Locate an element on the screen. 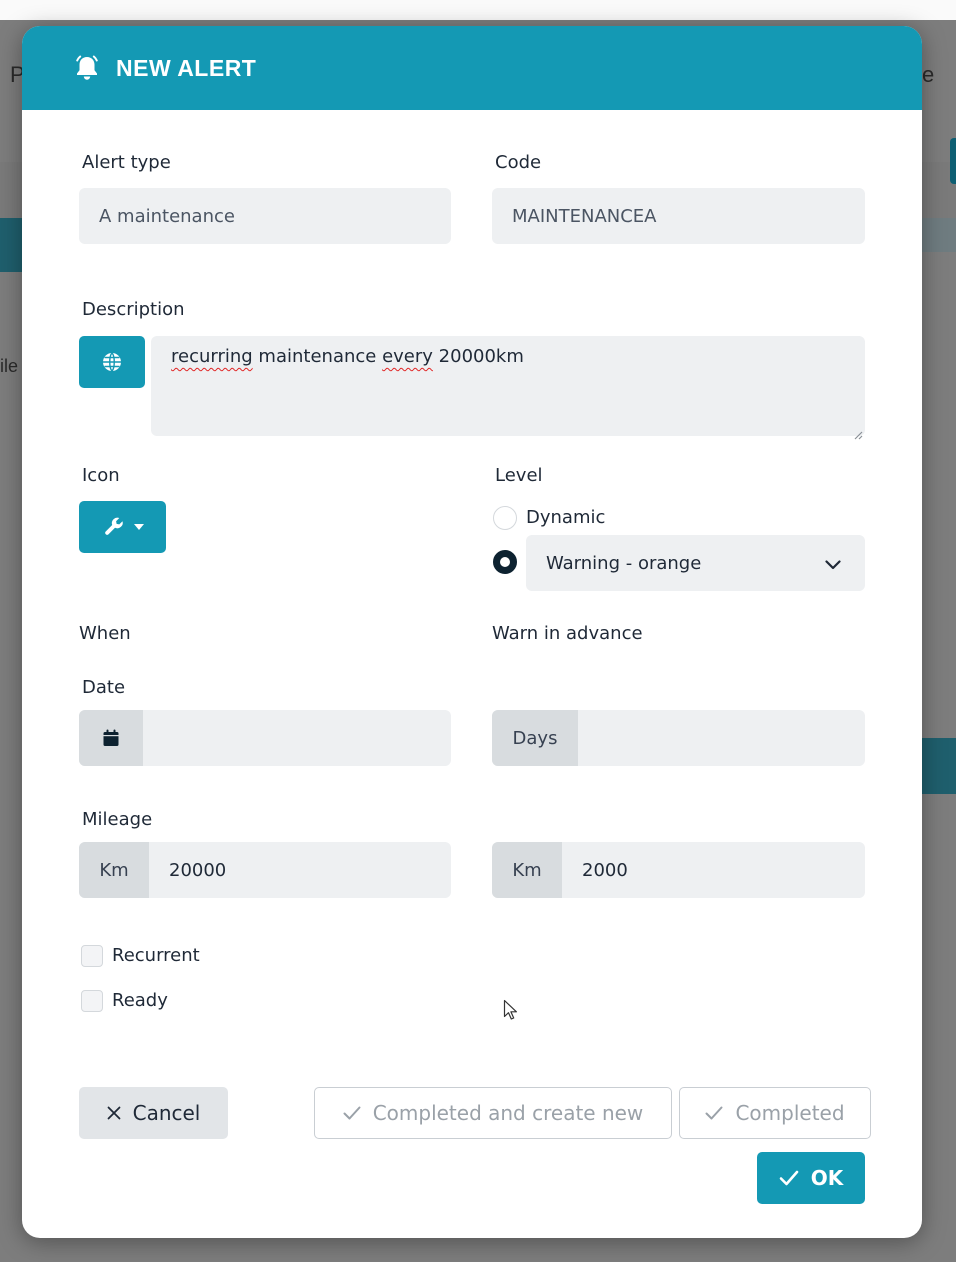 This screenshot has width=956, height=1262. ok-button: OK is located at coordinates (811, 1178).